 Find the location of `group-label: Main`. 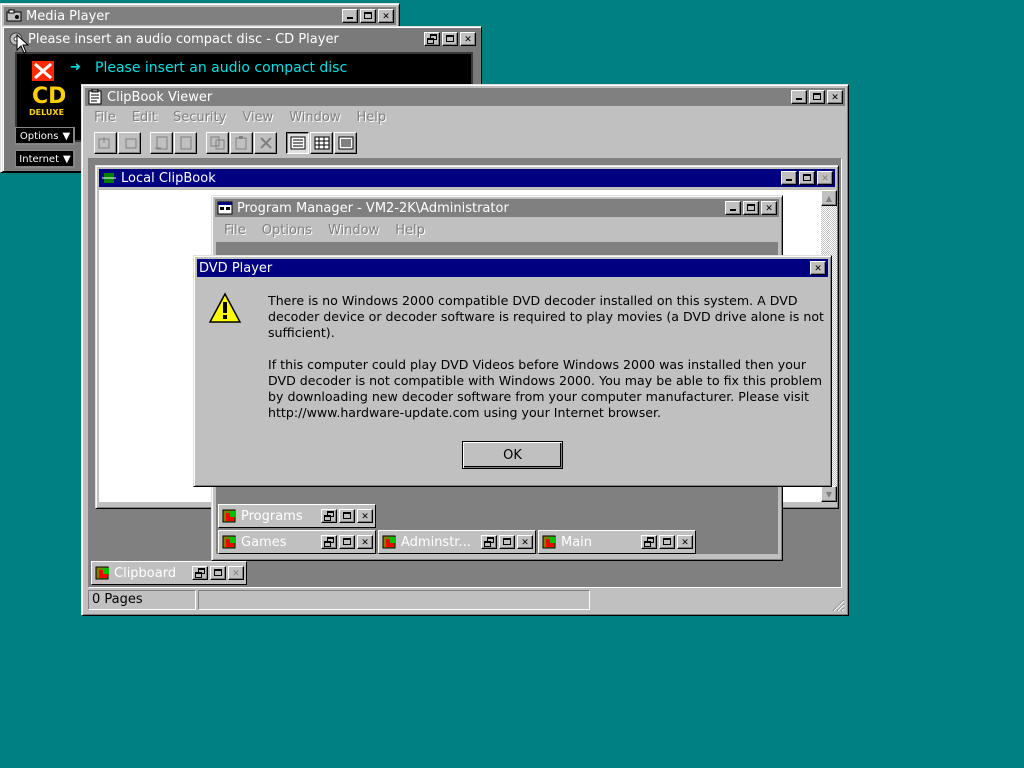

group-label: Main is located at coordinates (577, 542).